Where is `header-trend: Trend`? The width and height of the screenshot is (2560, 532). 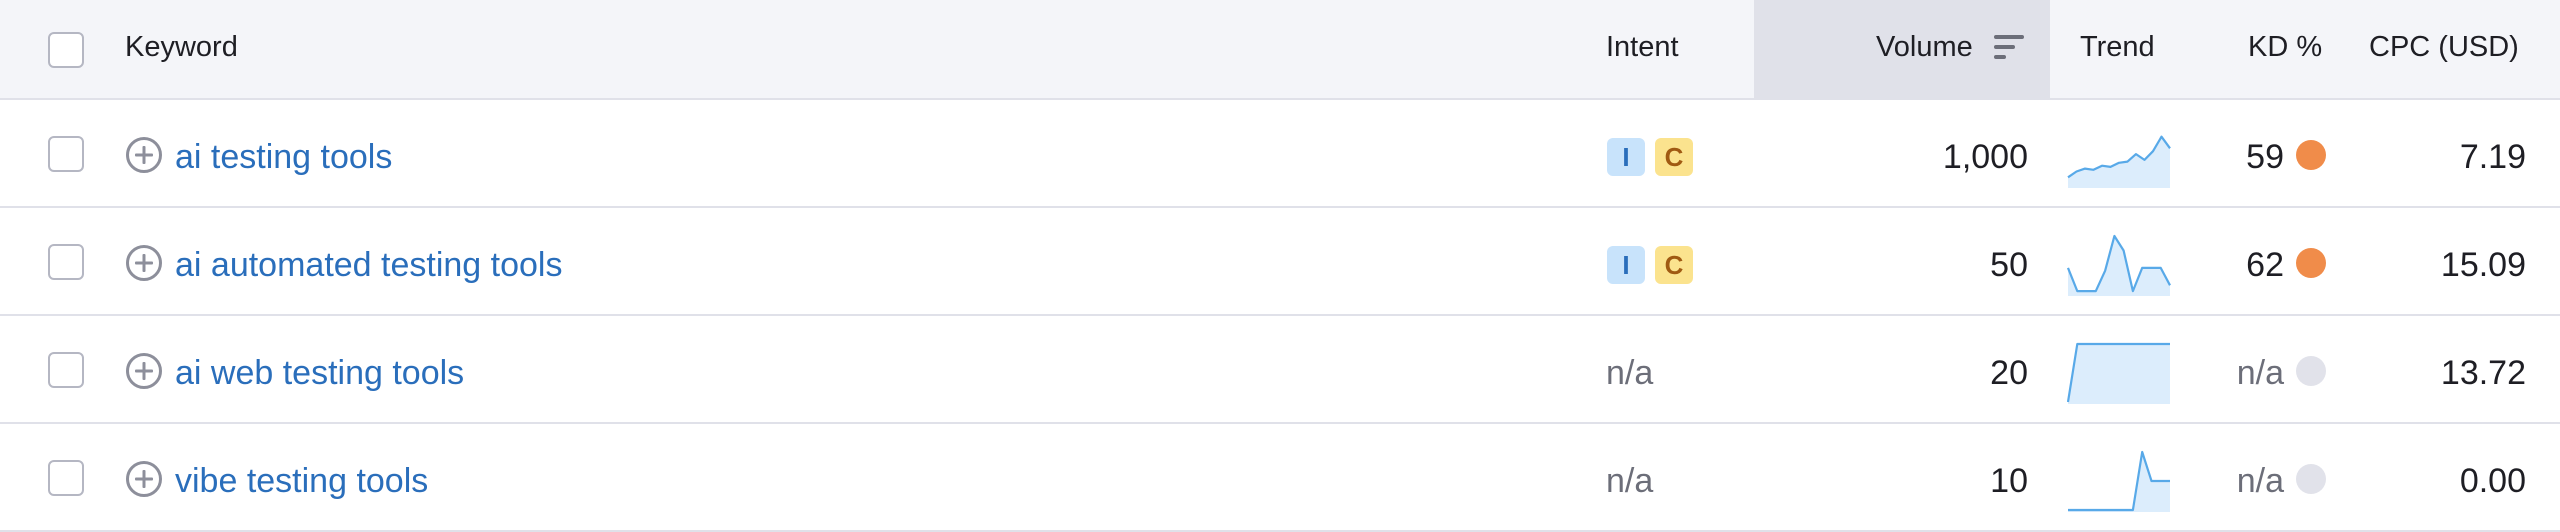
header-trend: Trend is located at coordinates (2117, 47).